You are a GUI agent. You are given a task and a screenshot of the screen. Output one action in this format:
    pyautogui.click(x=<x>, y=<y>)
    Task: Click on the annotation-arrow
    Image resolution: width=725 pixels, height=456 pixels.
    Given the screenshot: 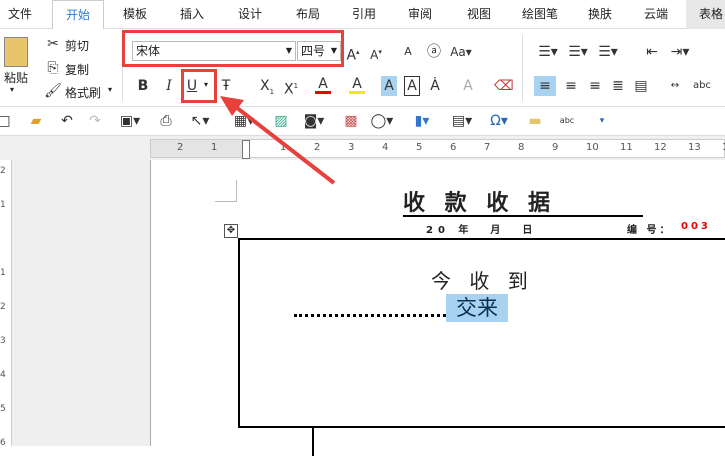 What is the action you would take?
    pyautogui.click(x=278, y=140)
    